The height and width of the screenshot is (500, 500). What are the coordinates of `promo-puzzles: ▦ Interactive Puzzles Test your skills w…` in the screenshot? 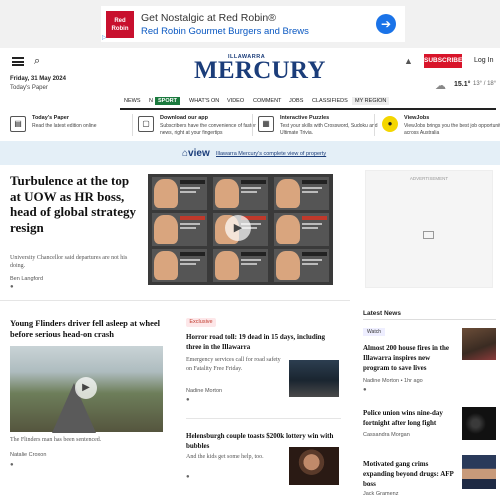 It's located at (318, 125).